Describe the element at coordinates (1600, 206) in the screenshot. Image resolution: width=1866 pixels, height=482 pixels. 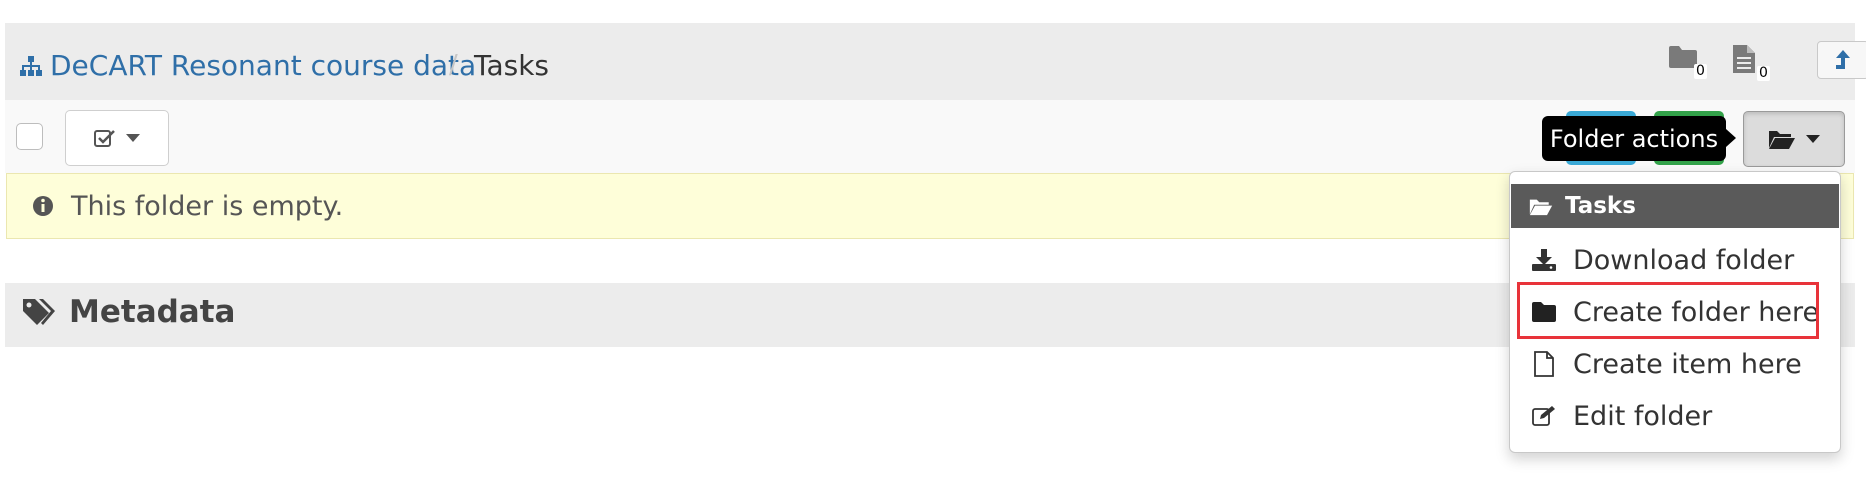
I see `menu-header-label: Tasks` at that location.